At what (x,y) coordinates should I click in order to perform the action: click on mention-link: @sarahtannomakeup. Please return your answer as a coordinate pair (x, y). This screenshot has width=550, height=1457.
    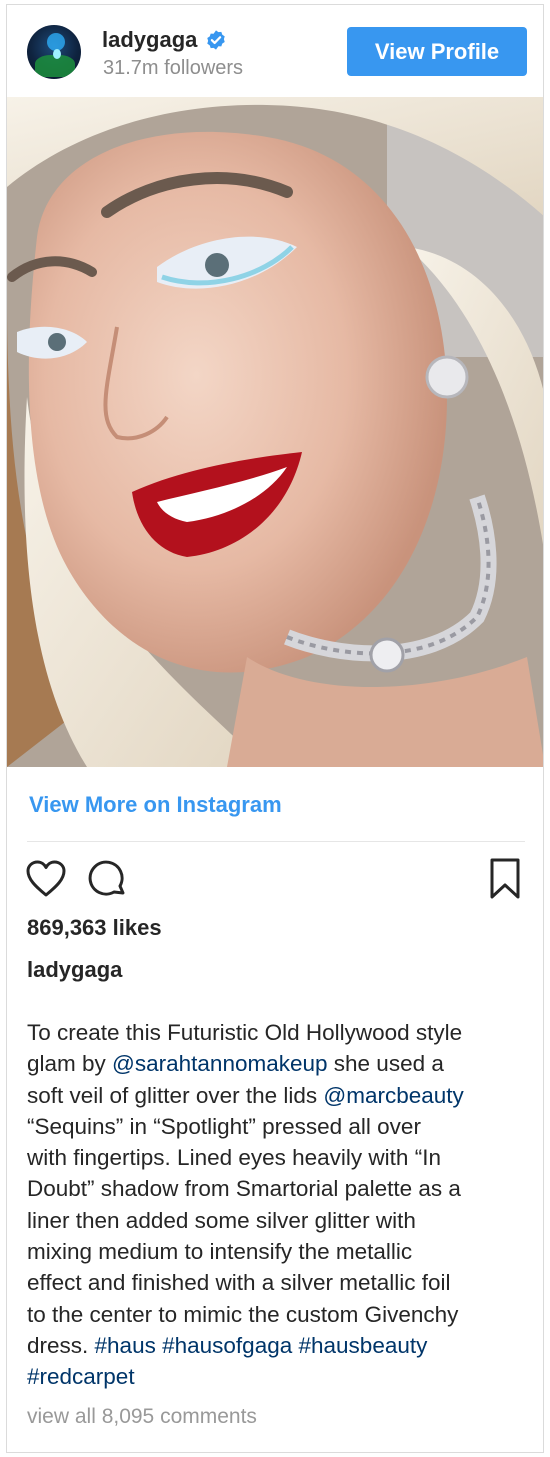
    Looking at the image, I should click on (219, 1063).